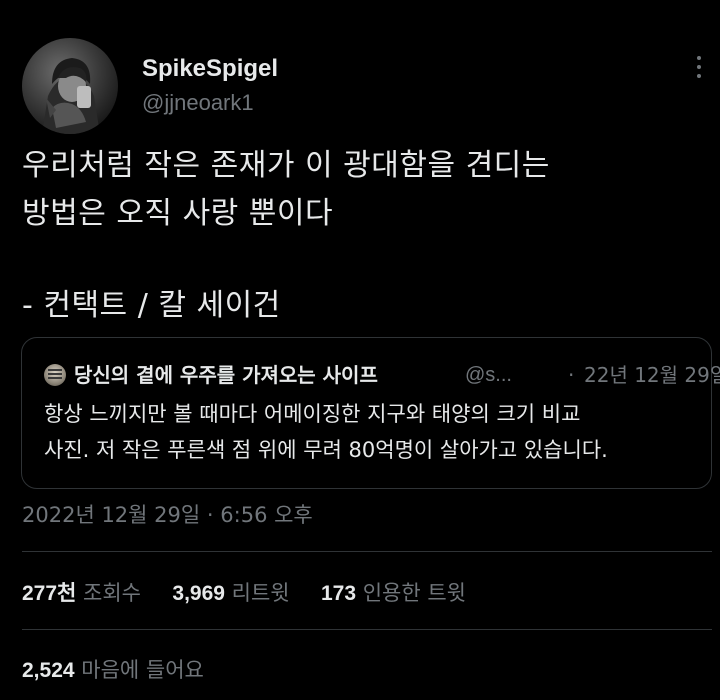 This screenshot has width=720, height=700. Describe the element at coordinates (367, 86) in the screenshot. I see `tweet-header: SpikeSpigel @jjneoark1` at that location.